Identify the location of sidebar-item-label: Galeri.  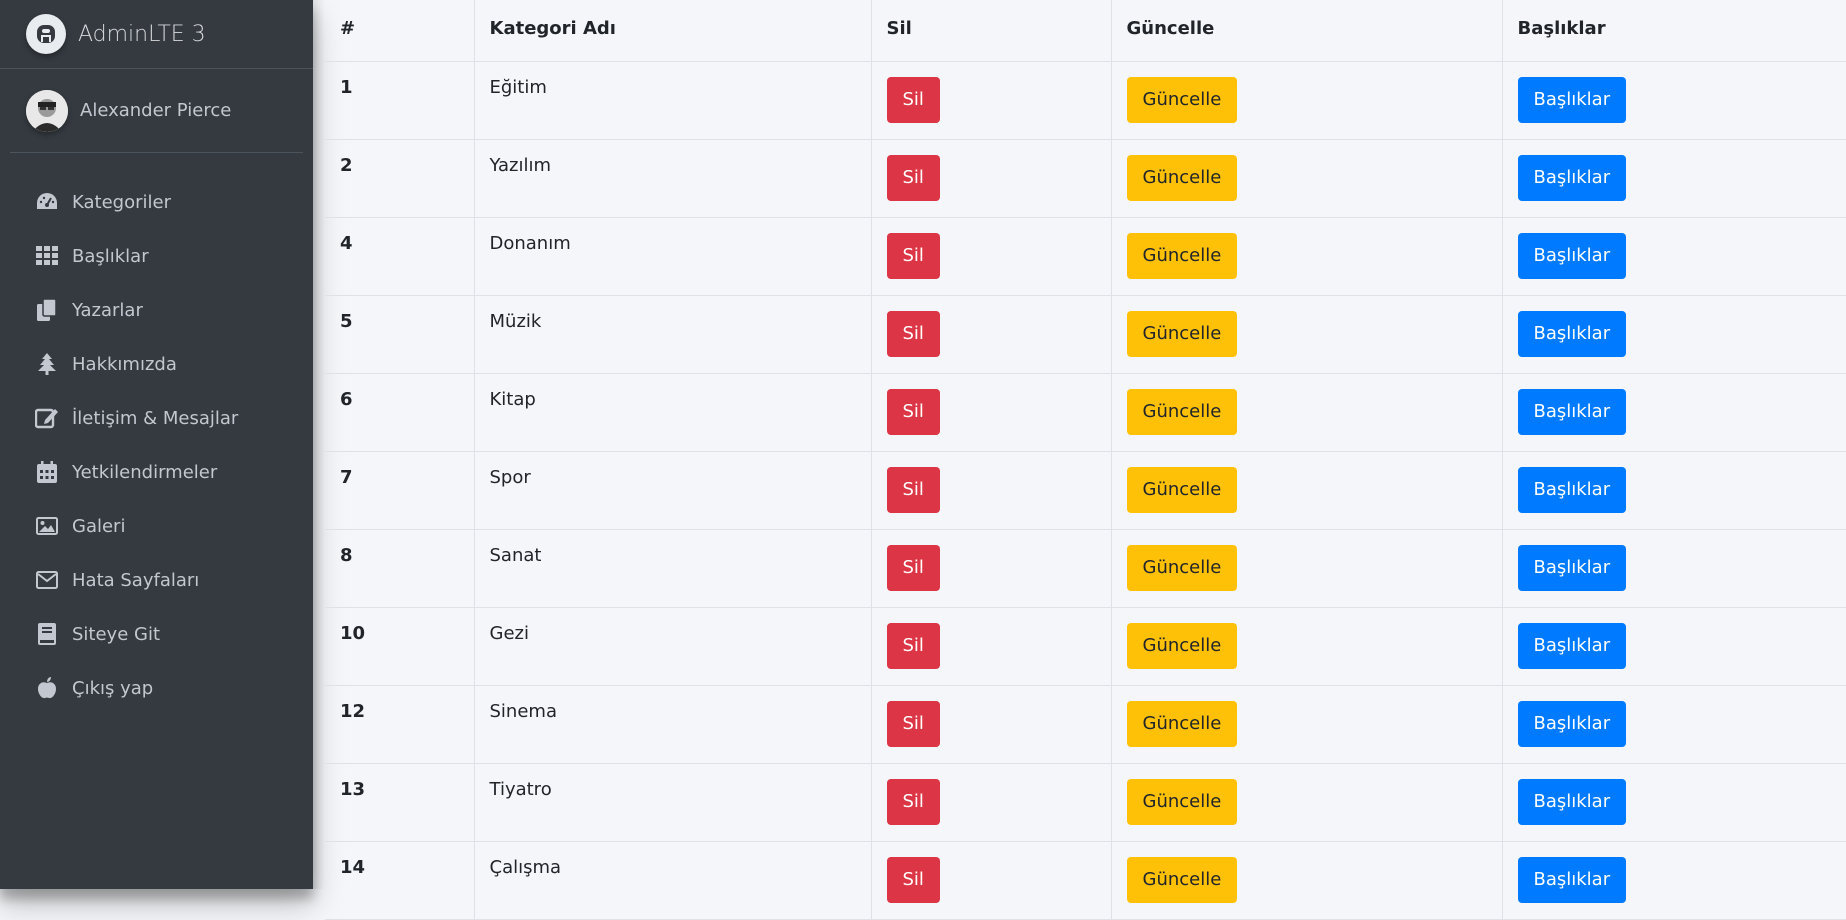
(98, 526).